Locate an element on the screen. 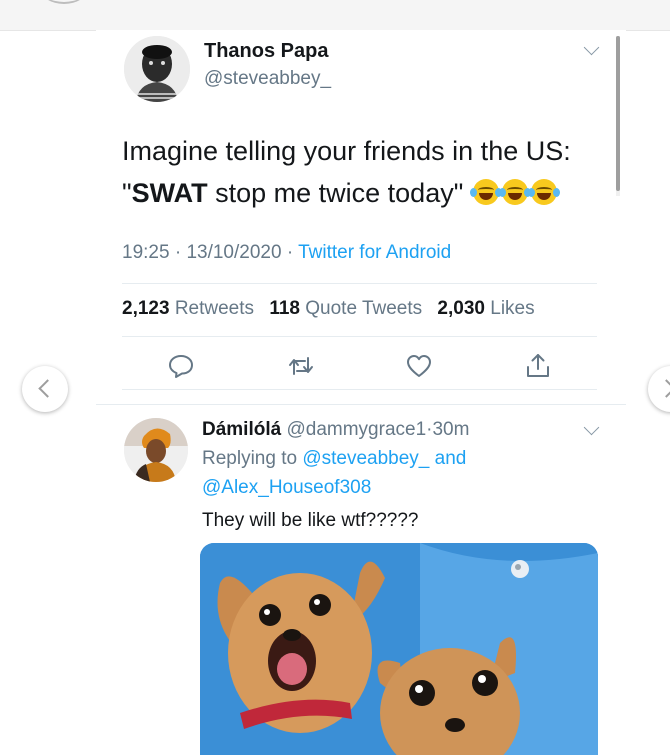 The height and width of the screenshot is (755, 670). scrollbar-thumb is located at coordinates (618, 113).